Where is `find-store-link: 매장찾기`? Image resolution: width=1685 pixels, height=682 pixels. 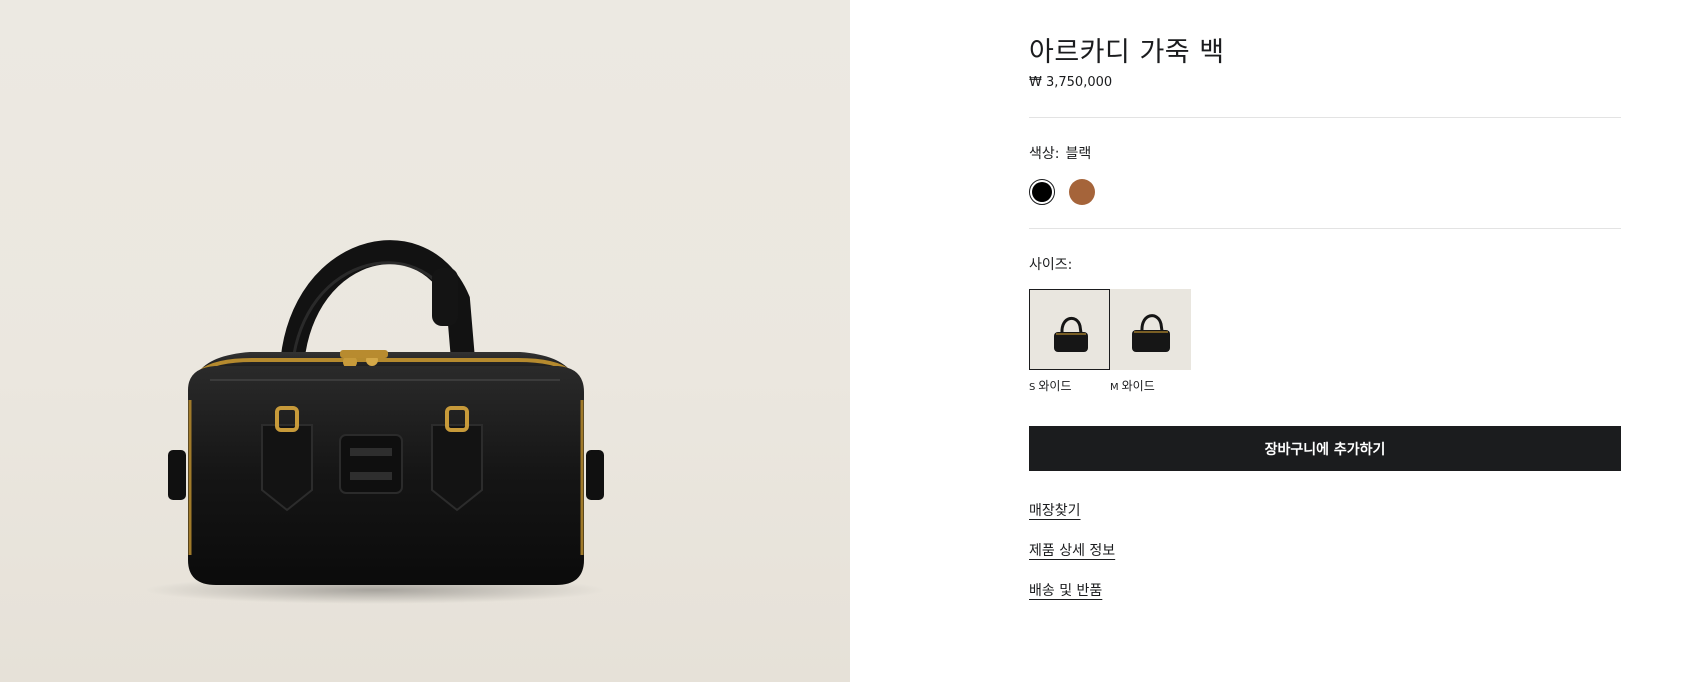 find-store-link: 매장찾기 is located at coordinates (1055, 510).